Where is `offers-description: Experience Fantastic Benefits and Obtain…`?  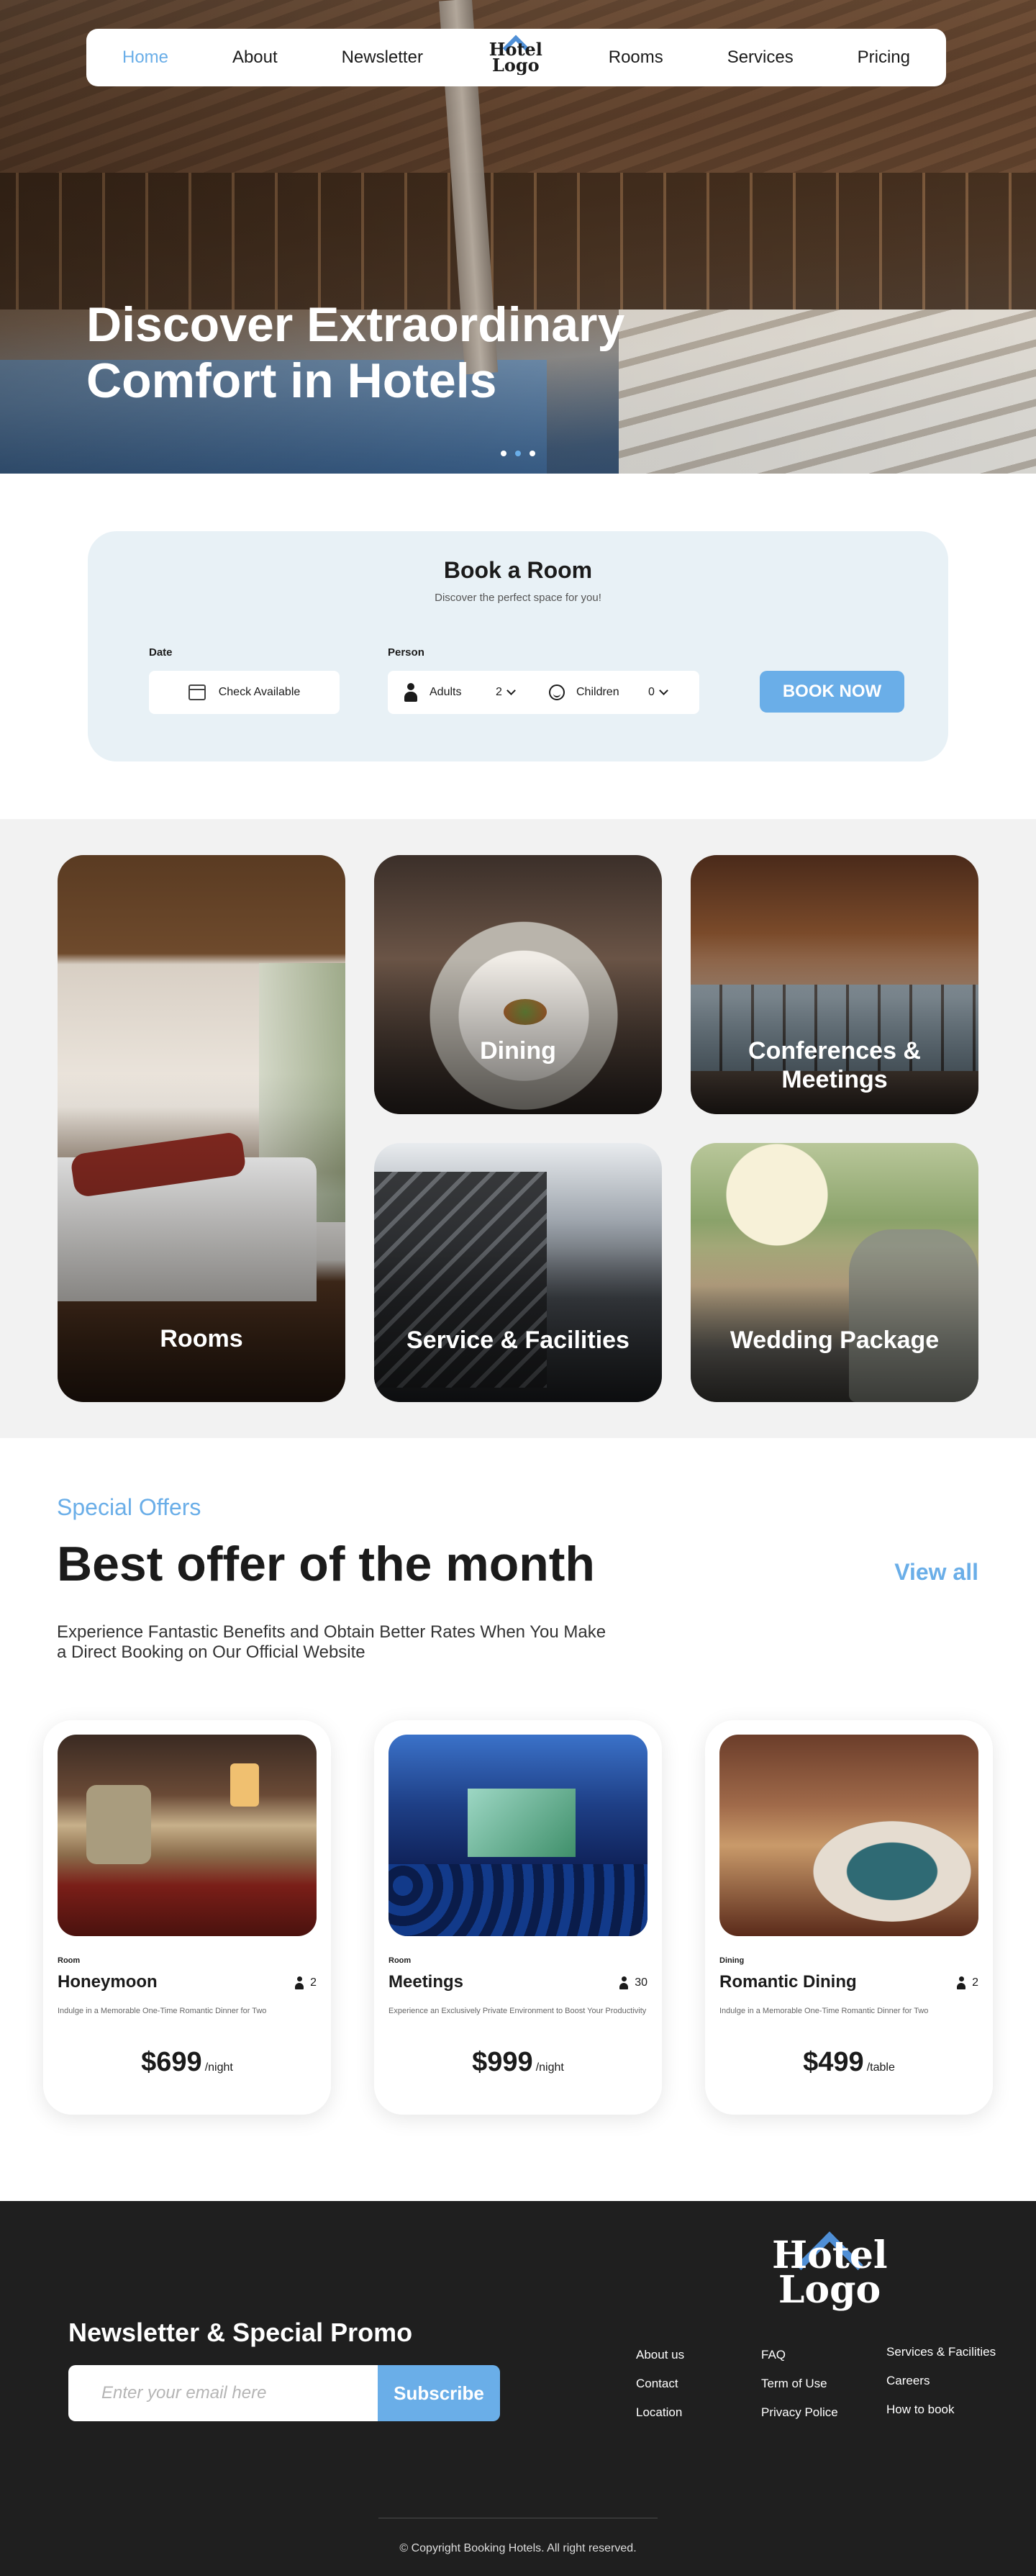 offers-description: Experience Fantastic Benefits and Obtain… is located at coordinates (331, 1642).